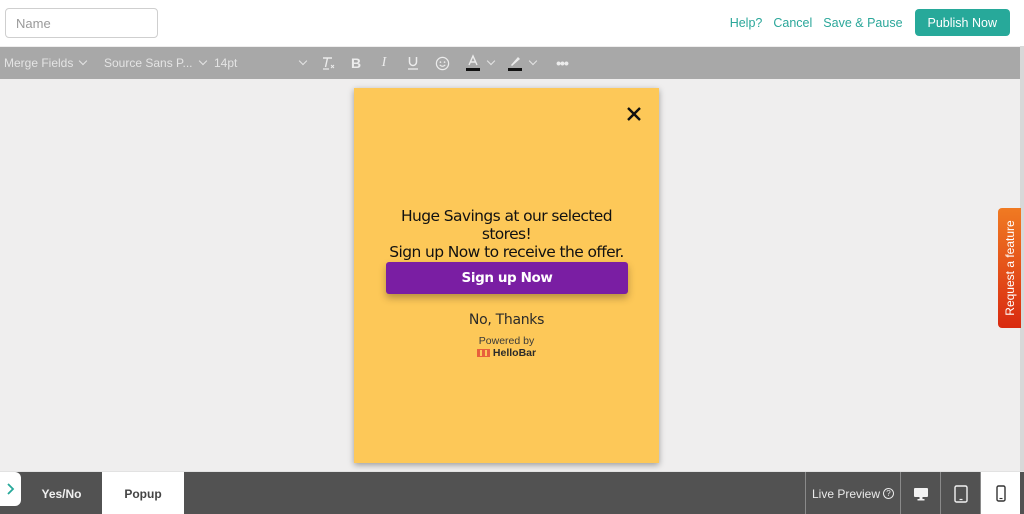 This screenshot has width=1024, height=514. I want to click on tablet-icon, so click(960, 493).